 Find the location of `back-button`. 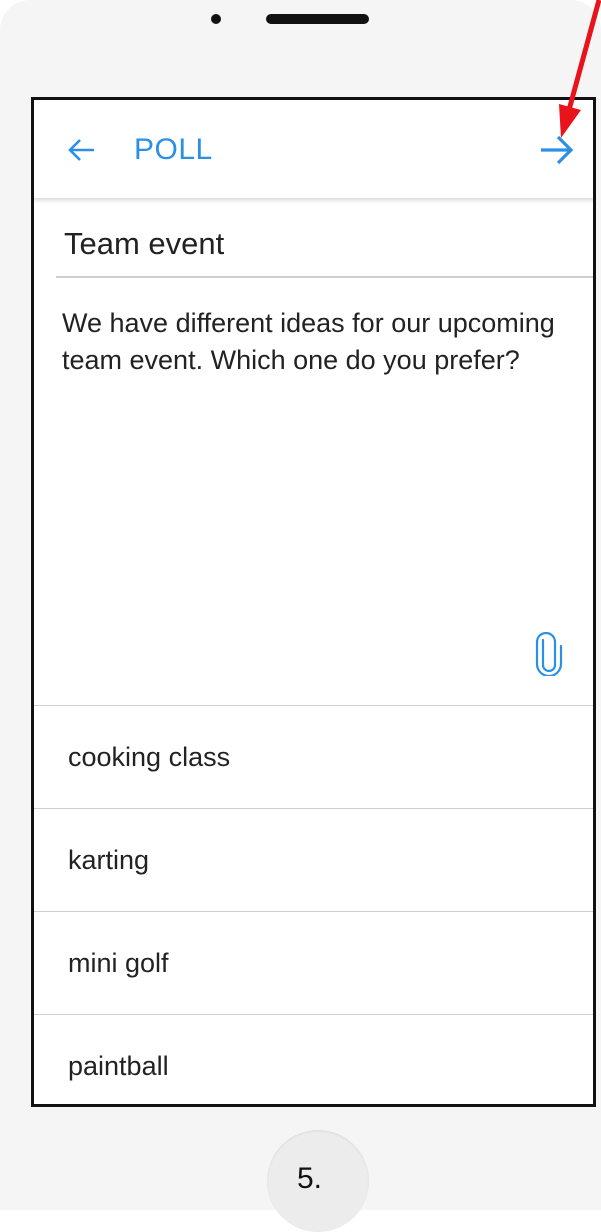

back-button is located at coordinates (81, 150).